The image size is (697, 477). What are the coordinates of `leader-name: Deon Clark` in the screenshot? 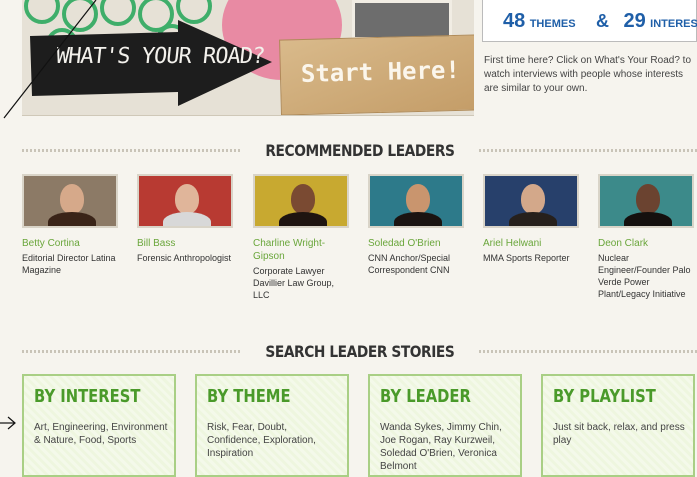 It's located at (647, 243).